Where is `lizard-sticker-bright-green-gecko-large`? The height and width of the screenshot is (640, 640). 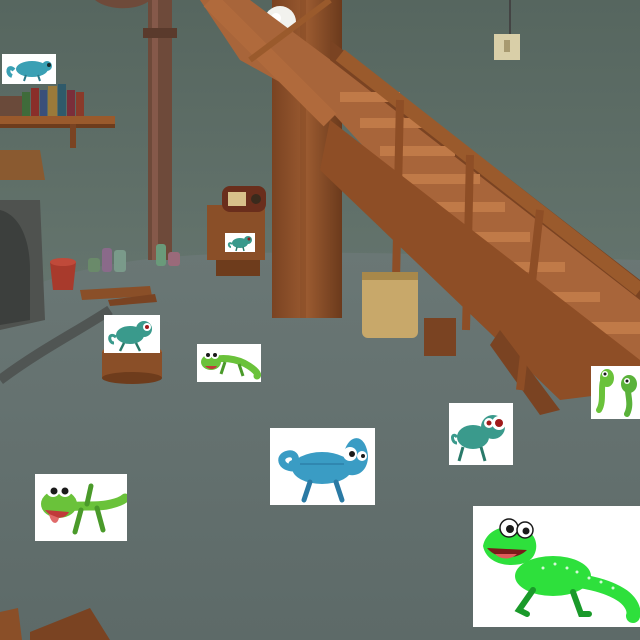
lizard-sticker-bright-green-gecko-large is located at coordinates (556, 566).